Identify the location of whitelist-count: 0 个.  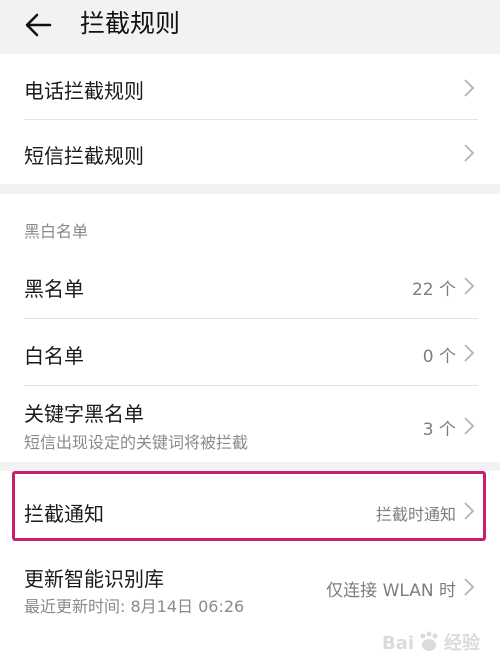
(439, 357).